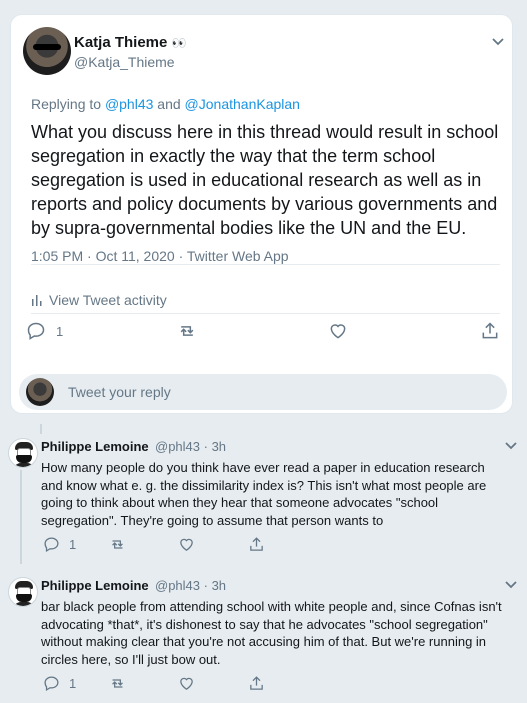  I want to click on eyes-emoji-icon: 👀, so click(179, 43).